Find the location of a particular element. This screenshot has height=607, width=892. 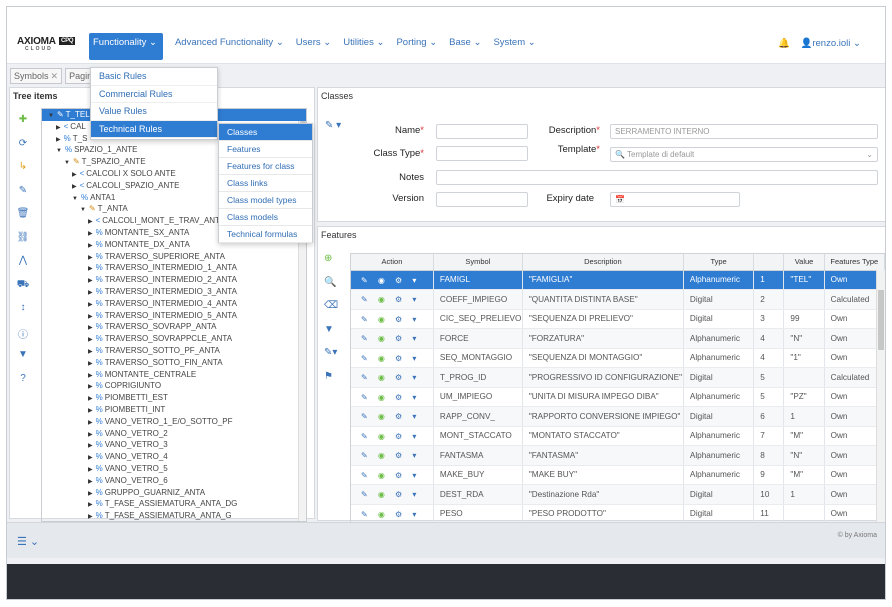

tree-node: ▶% TRAVERSO_SOVRAPP_ANTA is located at coordinates (174, 327).